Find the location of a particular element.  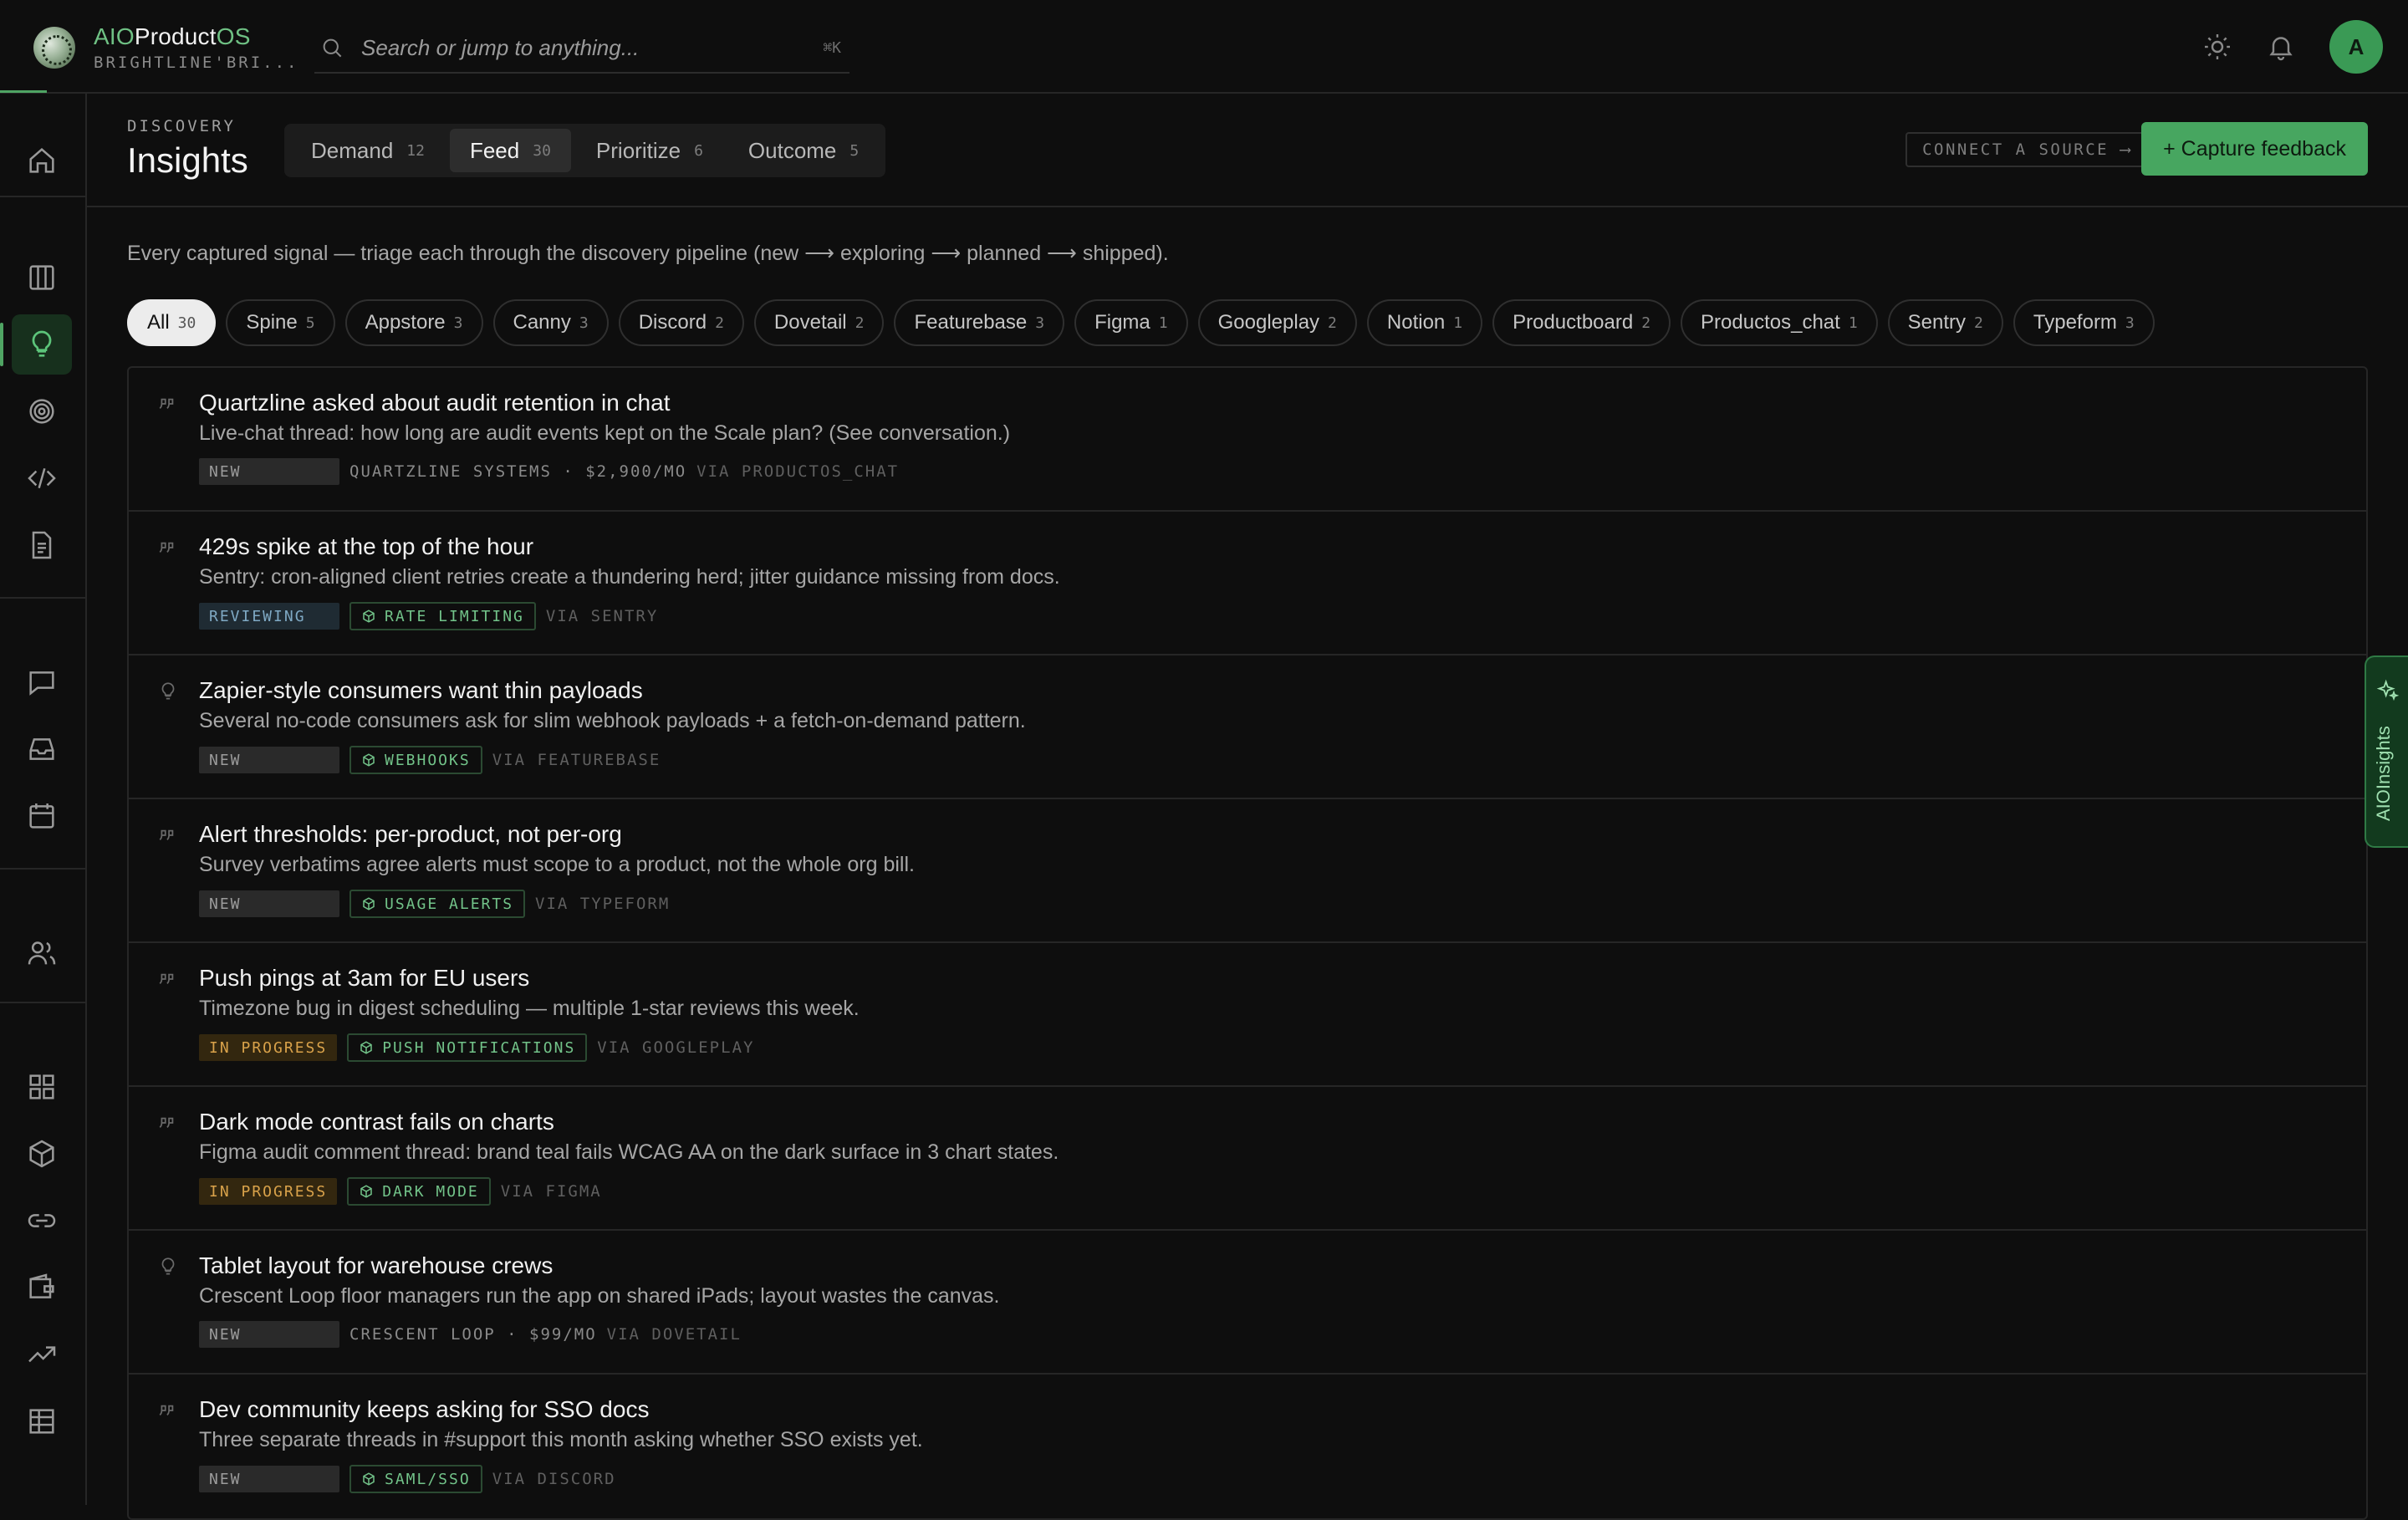

sidebar-item-calendar is located at coordinates (42, 816).